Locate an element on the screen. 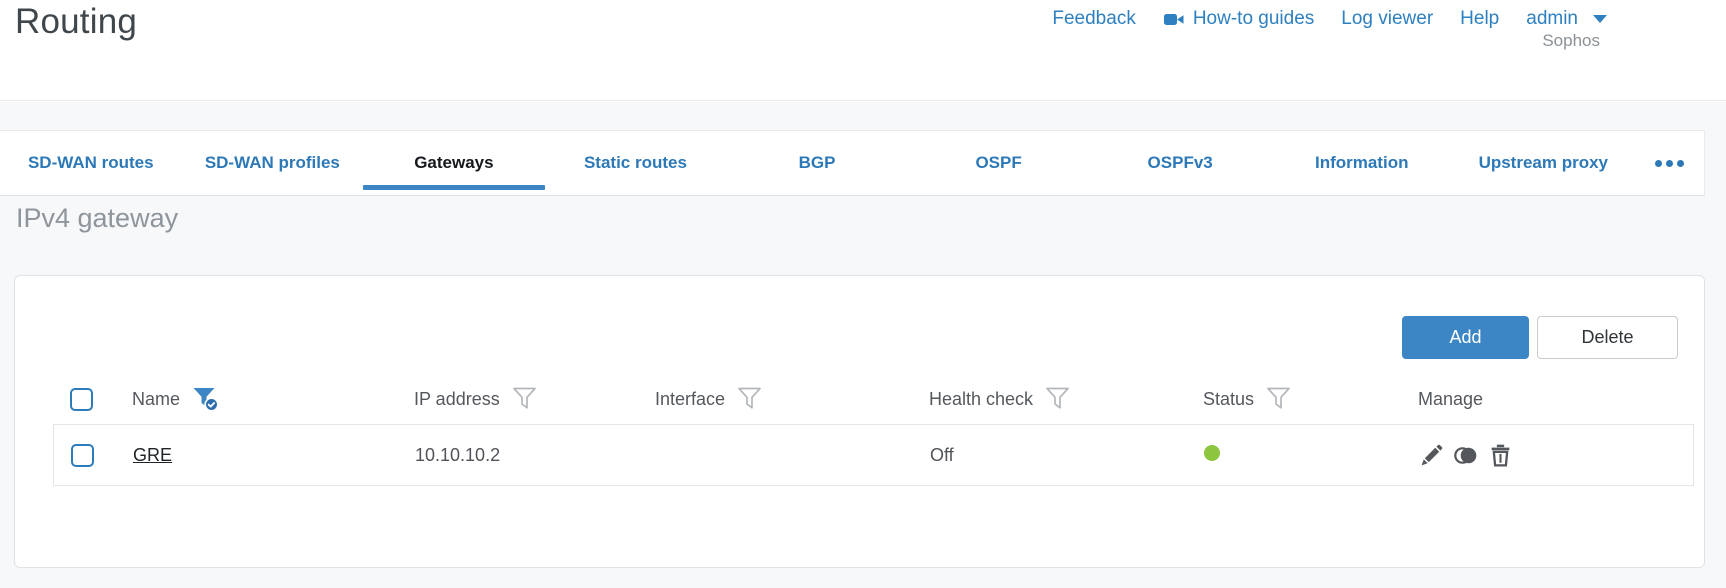 The width and height of the screenshot is (1726, 588). admin-menu: admin is located at coordinates (1566, 19).